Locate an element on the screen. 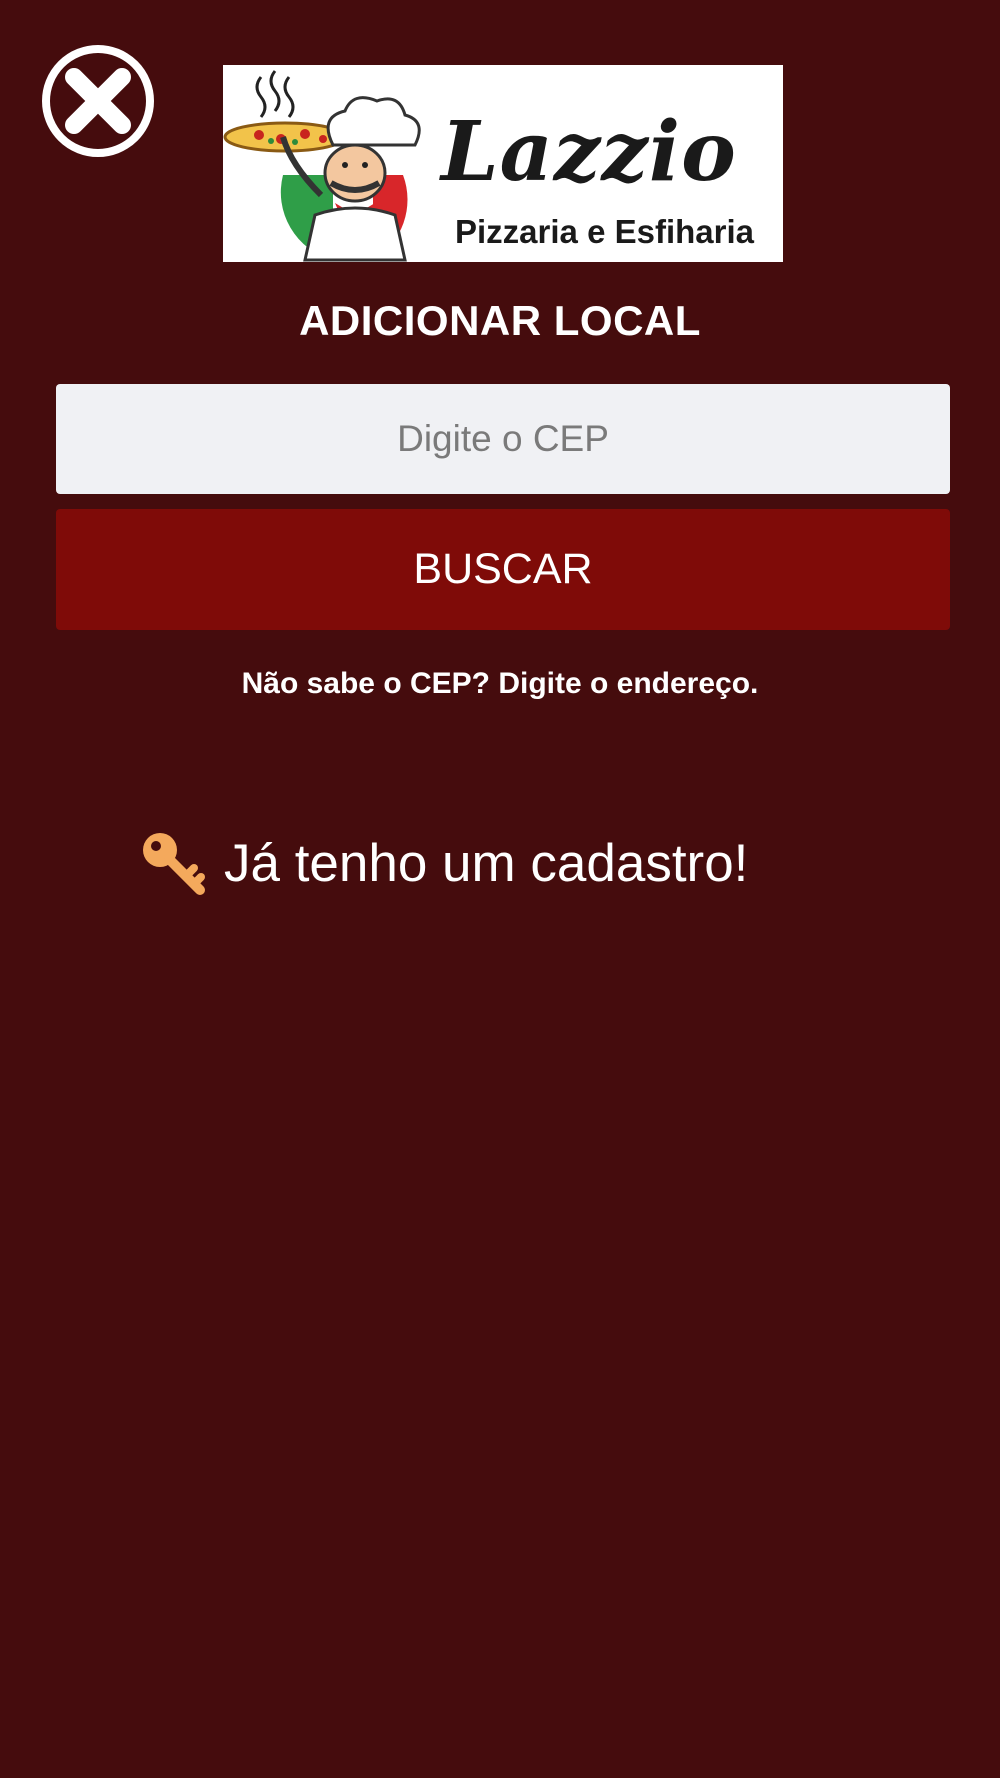 This screenshot has height=1778, width=1000. brand-subtitle: Pizzaria e Esfiharia is located at coordinates (604, 231).